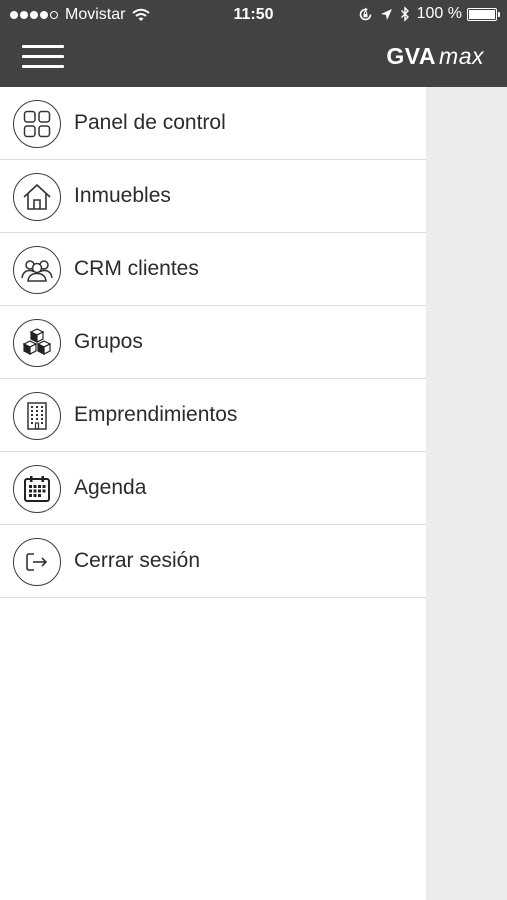 The height and width of the screenshot is (900, 507). Describe the element at coordinates (108, 341) in the screenshot. I see `menu-item-label: Grupos` at that location.